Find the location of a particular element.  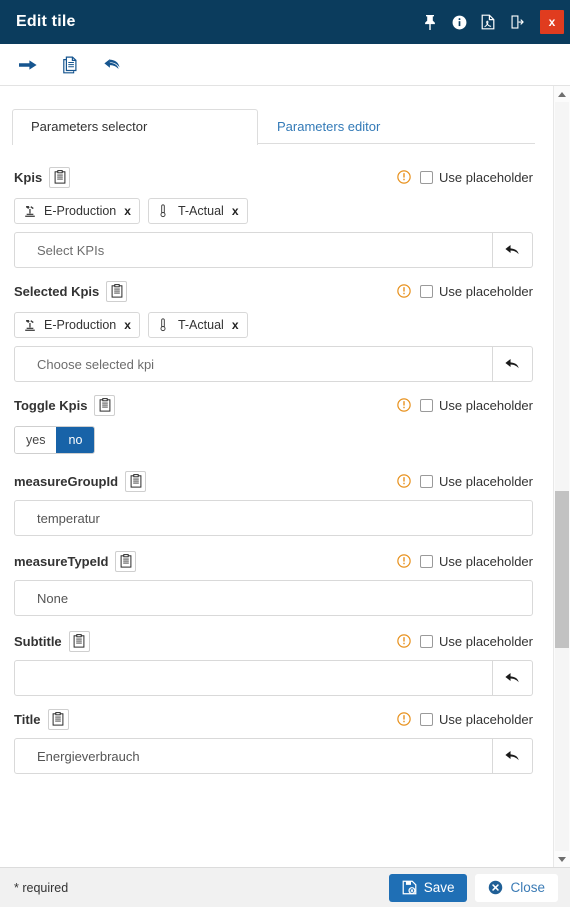

measure-group-id-use-placeholder-toggle: Use placeholder is located at coordinates (476, 481).